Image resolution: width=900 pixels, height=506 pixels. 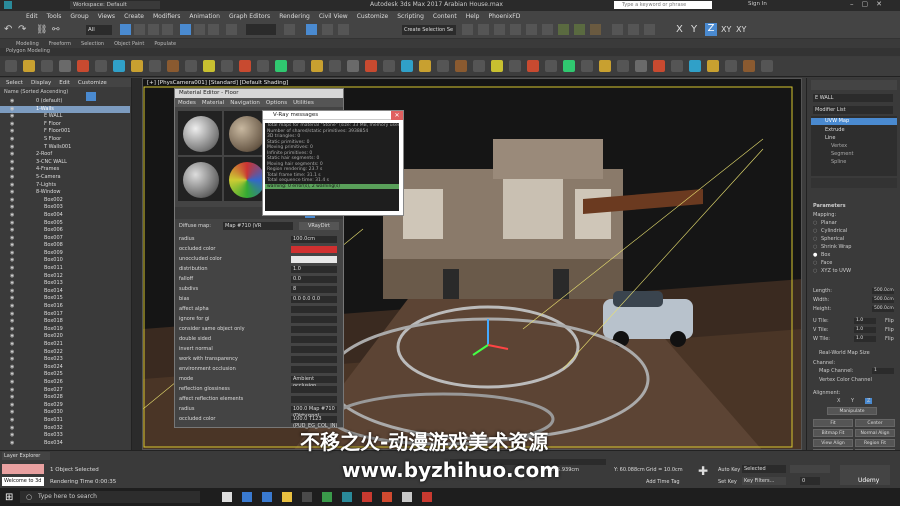 I want to click on axis-x: X, so click(x=679, y=29).